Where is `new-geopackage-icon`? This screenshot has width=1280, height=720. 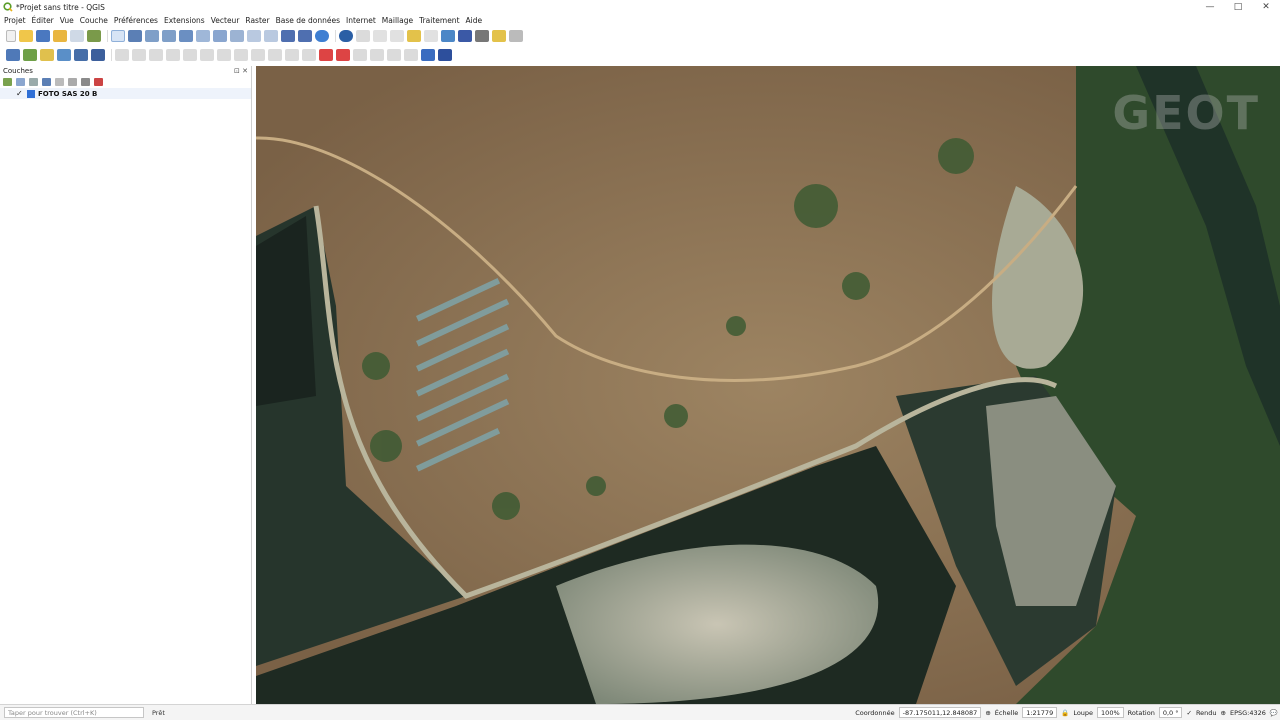
new-geopackage-icon is located at coordinates (30, 55).